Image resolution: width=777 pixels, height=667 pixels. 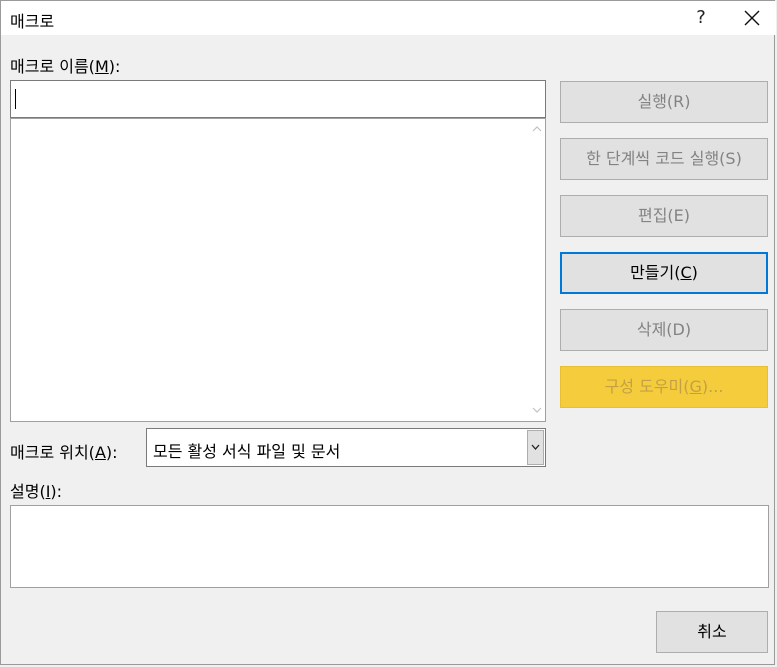 I want to click on text-caret, so click(x=15, y=99).